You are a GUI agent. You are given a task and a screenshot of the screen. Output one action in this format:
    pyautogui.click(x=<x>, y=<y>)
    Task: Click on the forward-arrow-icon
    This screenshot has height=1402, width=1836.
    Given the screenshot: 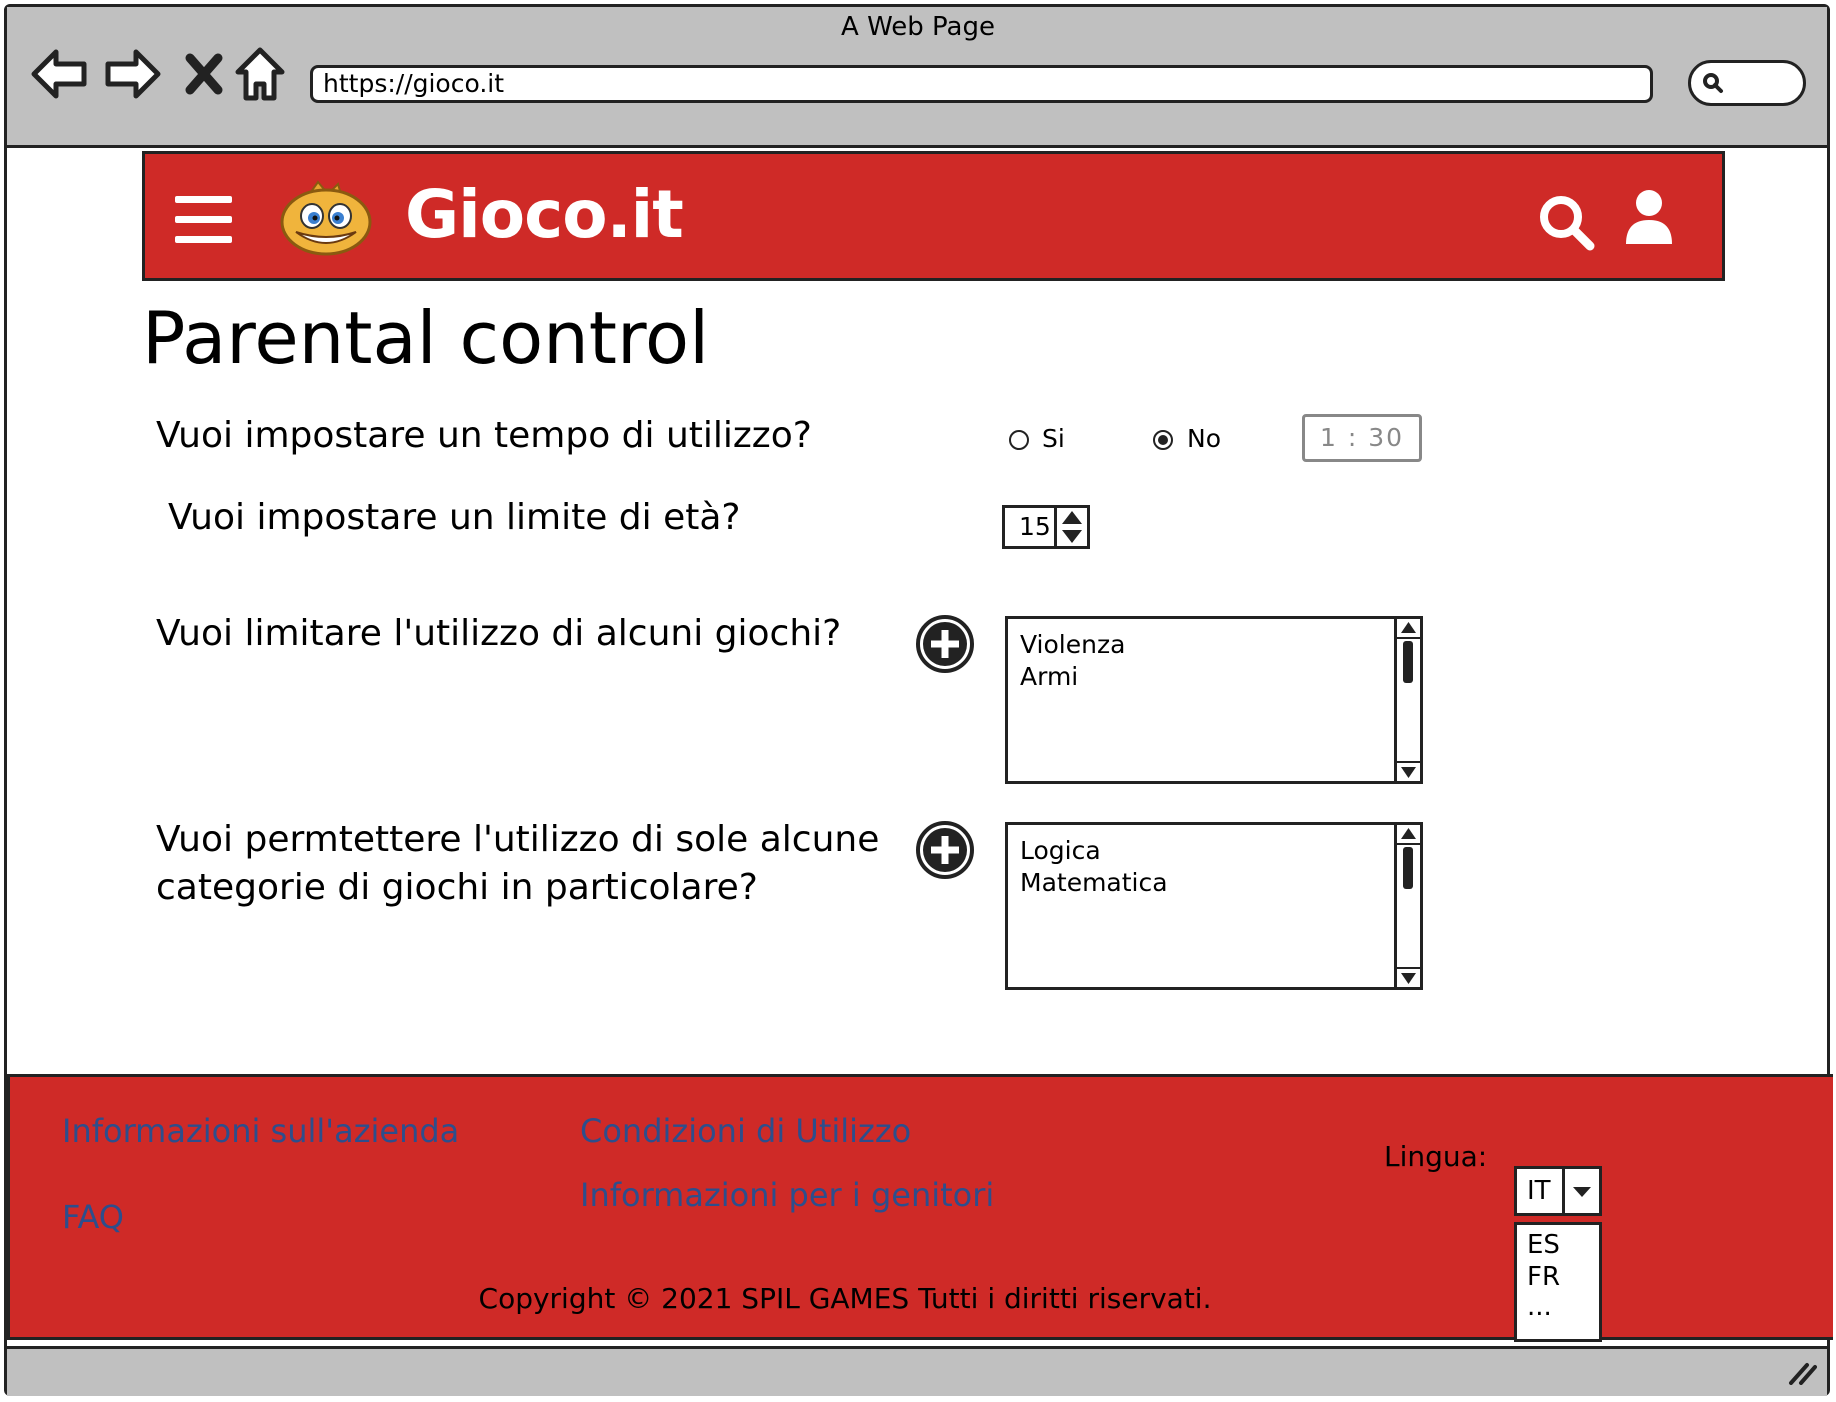 What is the action you would take?
    pyautogui.click(x=133, y=74)
    